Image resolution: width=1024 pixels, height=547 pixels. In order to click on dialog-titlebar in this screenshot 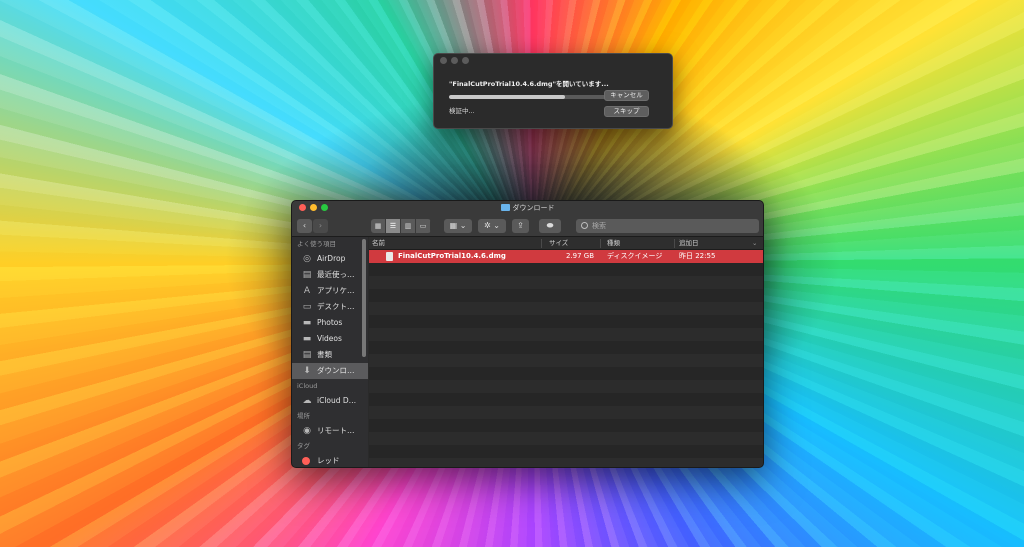, I will do `click(553, 61)`.